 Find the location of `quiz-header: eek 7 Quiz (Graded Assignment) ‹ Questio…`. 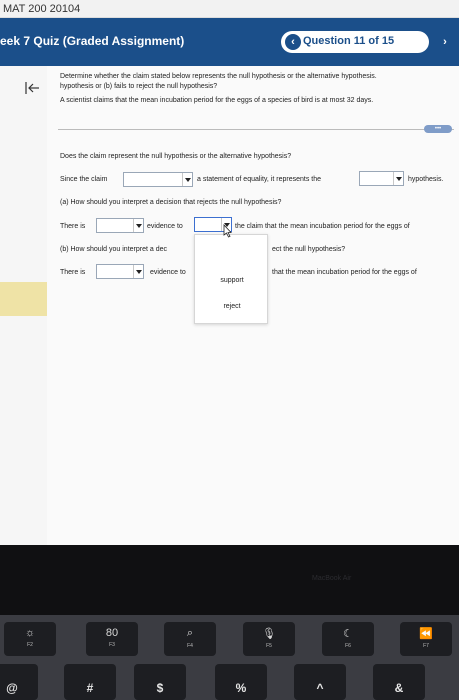

quiz-header: eek 7 Quiz (Graded Assignment) ‹ Questio… is located at coordinates (229, 42).